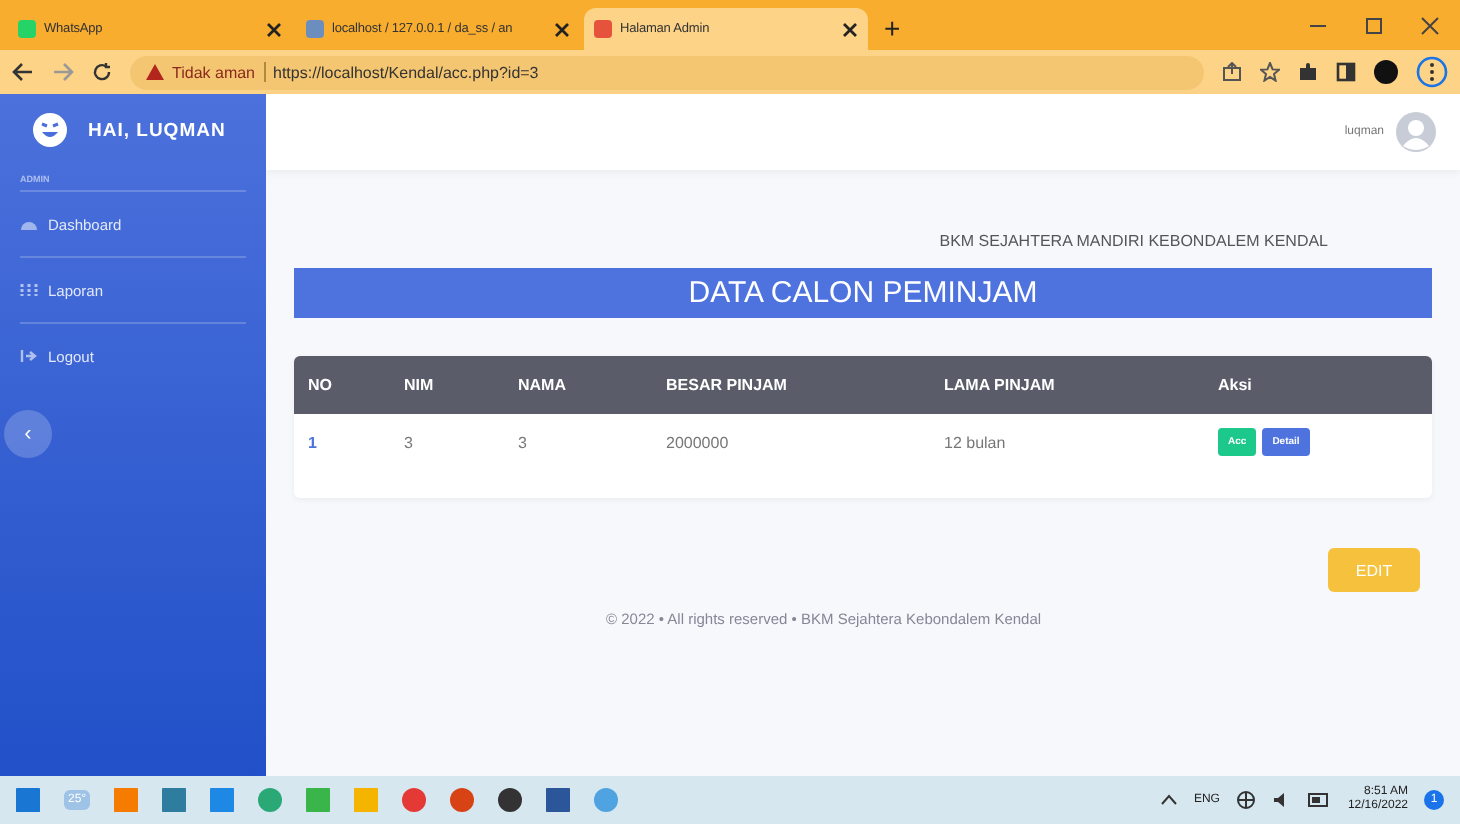 Image resolution: width=1460 pixels, height=824 pixels. I want to click on globe-icon, so click(1245, 800).